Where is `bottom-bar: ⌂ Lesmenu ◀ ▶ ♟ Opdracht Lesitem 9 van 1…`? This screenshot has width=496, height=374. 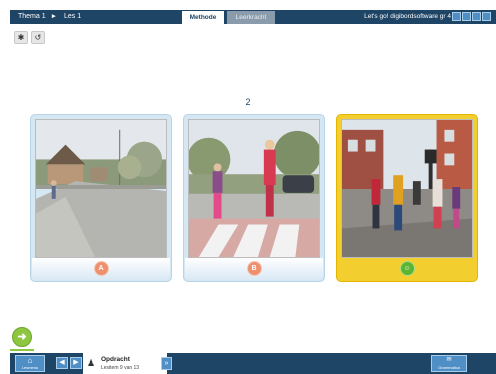
bottom-bar: ⌂ Lesmenu ◀ ▶ ♟ Opdracht Lesitem 9 van 1… is located at coordinates (253, 363).